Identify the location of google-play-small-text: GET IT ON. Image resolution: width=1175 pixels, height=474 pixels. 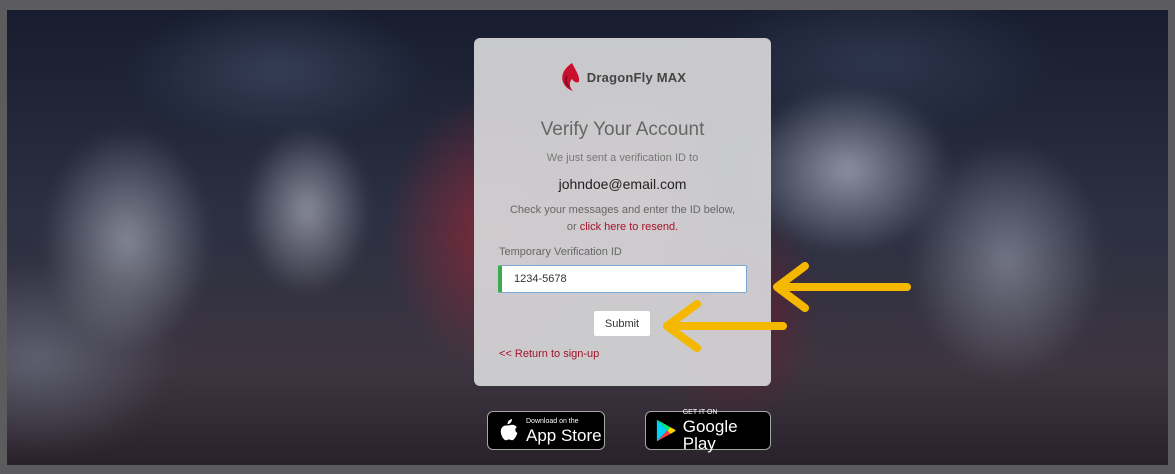
(700, 412).